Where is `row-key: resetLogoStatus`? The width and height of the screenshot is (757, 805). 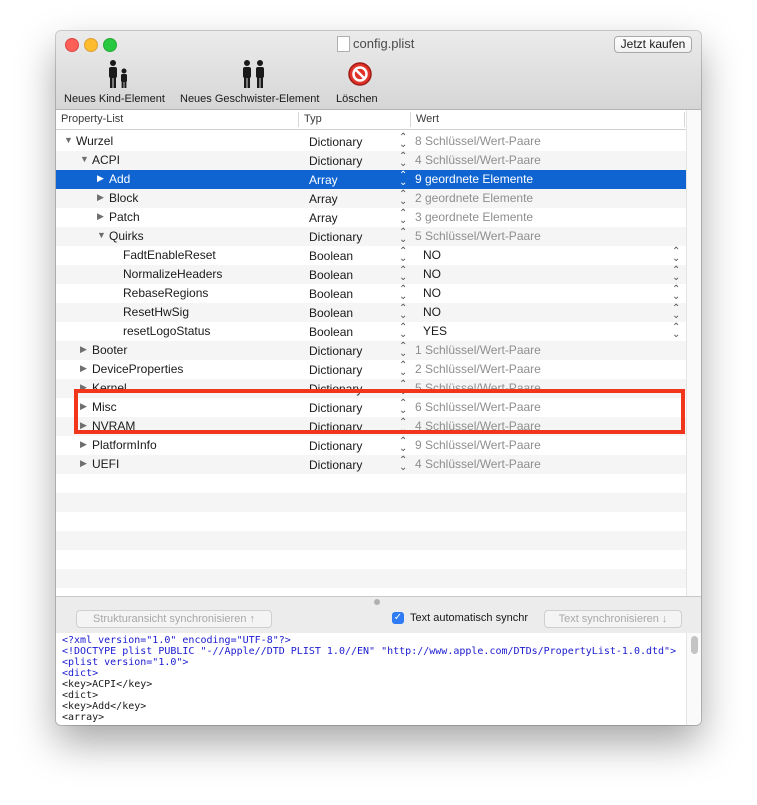
row-key: resetLogoStatus is located at coordinates (166, 331).